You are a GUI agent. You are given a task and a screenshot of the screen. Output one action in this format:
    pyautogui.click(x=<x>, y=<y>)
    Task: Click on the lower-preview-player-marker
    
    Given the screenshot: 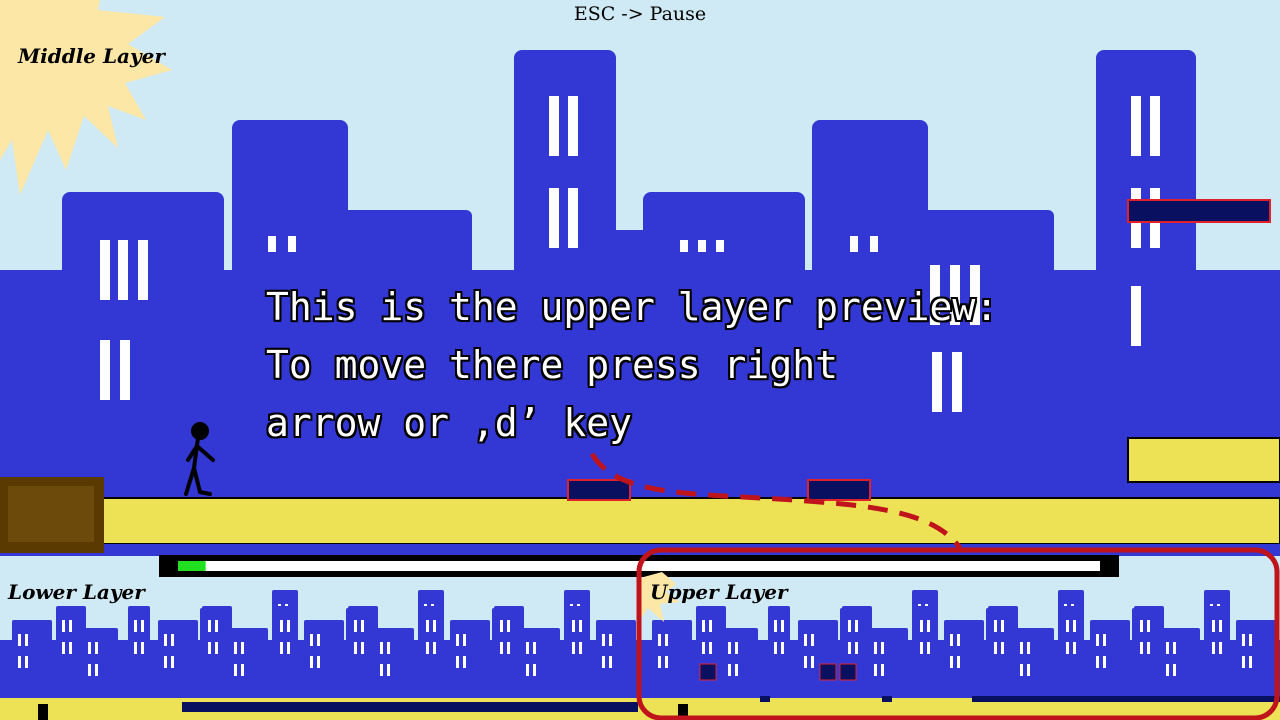 What is the action you would take?
    pyautogui.click(x=43, y=712)
    